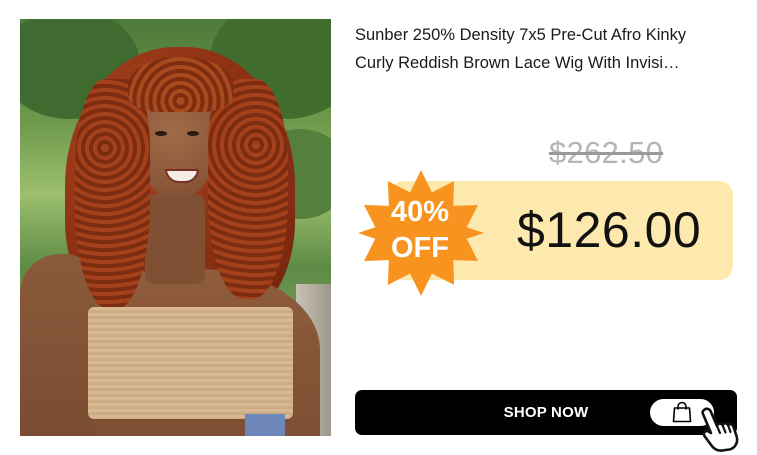  I want to click on hair-curls-right, so click(248, 189).